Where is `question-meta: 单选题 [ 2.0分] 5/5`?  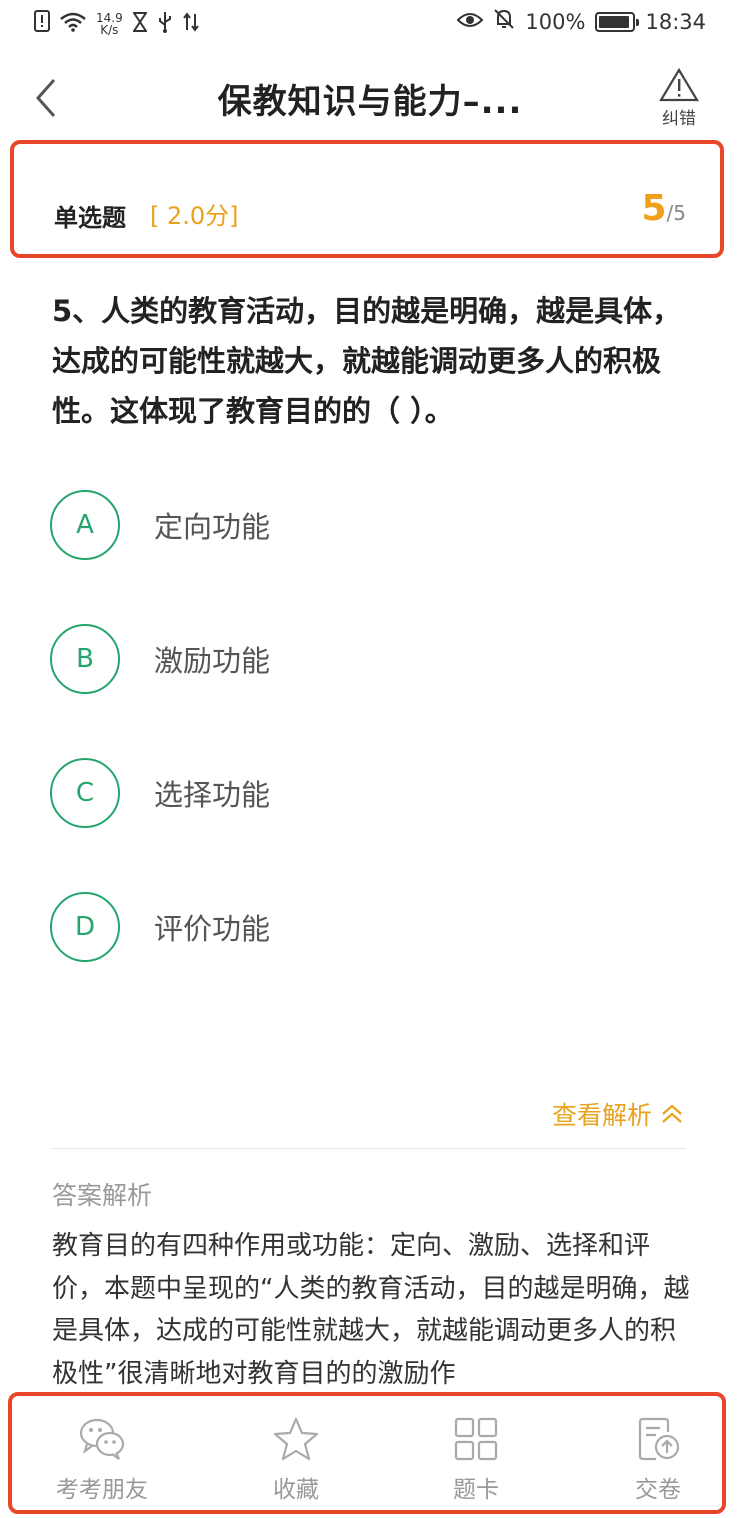
question-meta: 单选题 [ 2.0分] 5/5 is located at coordinates (367, 199).